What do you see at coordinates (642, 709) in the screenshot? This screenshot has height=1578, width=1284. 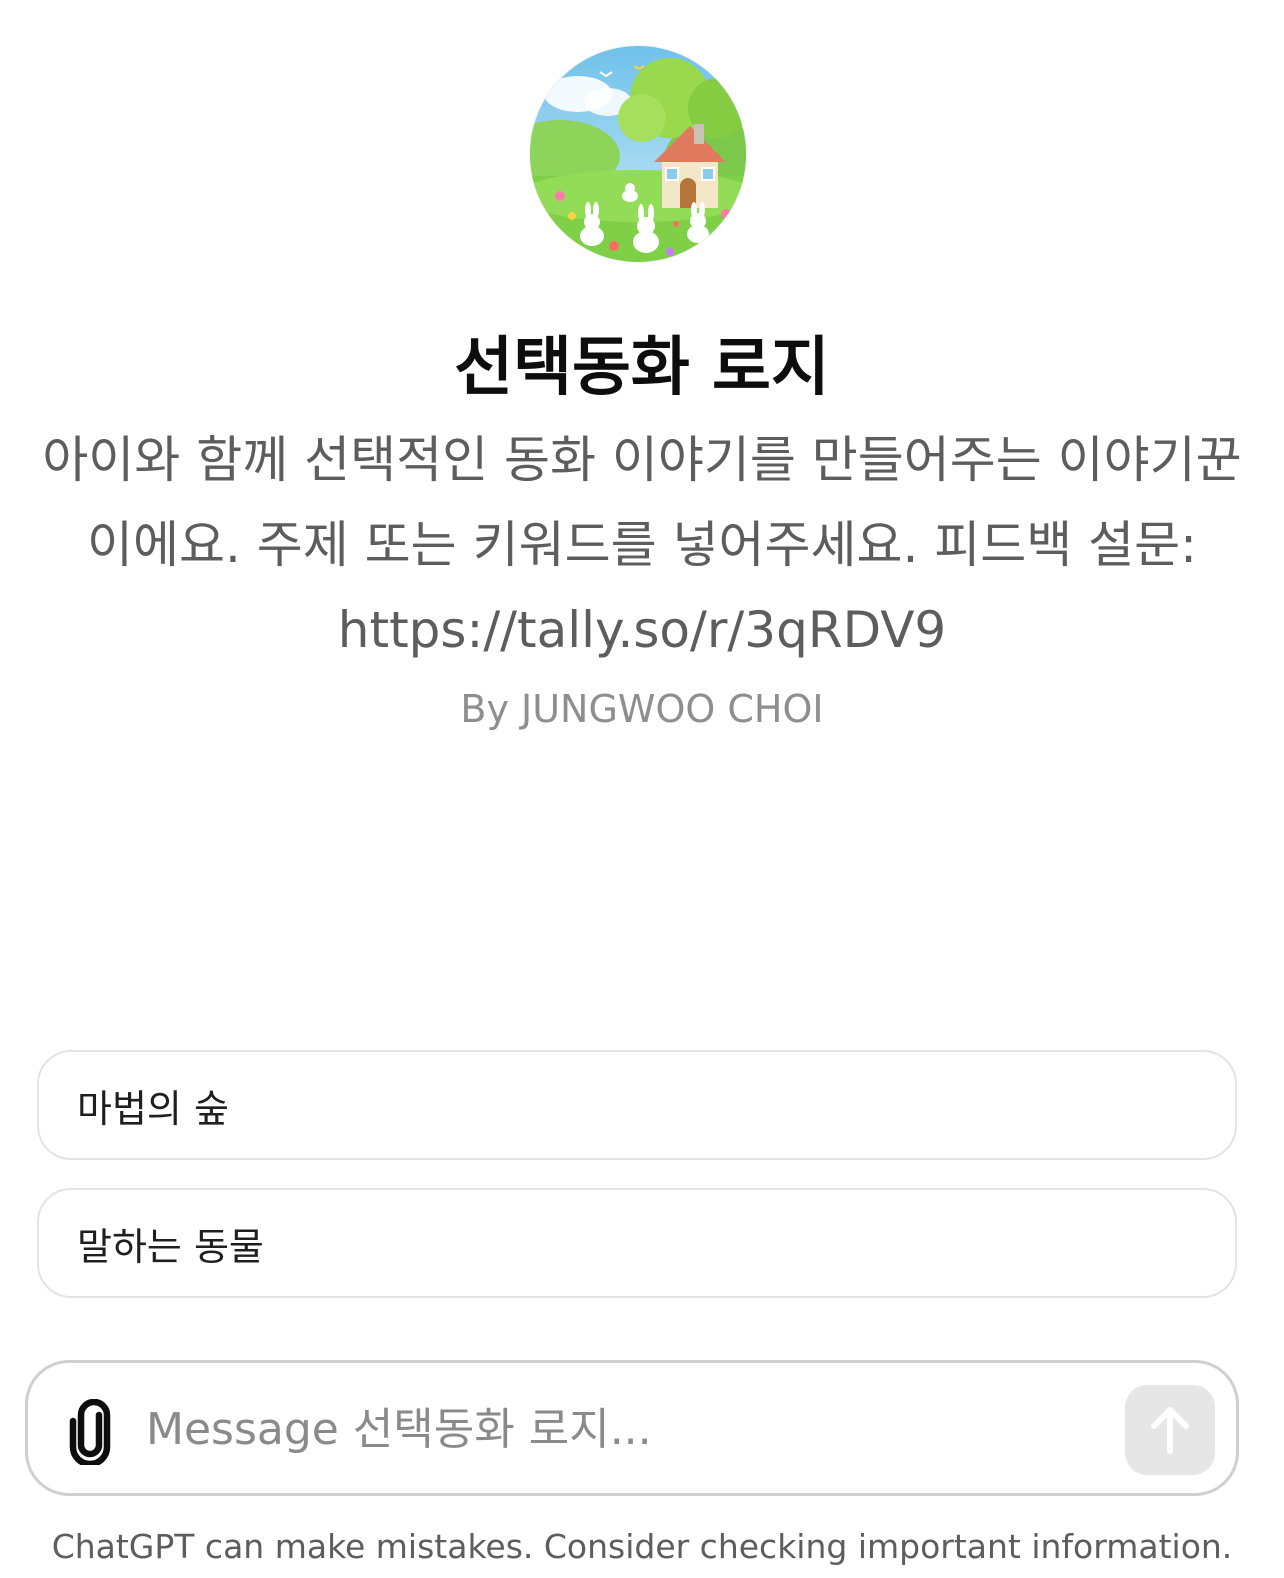 I see `gpt-author: By JUNGWOO CHOI` at bounding box center [642, 709].